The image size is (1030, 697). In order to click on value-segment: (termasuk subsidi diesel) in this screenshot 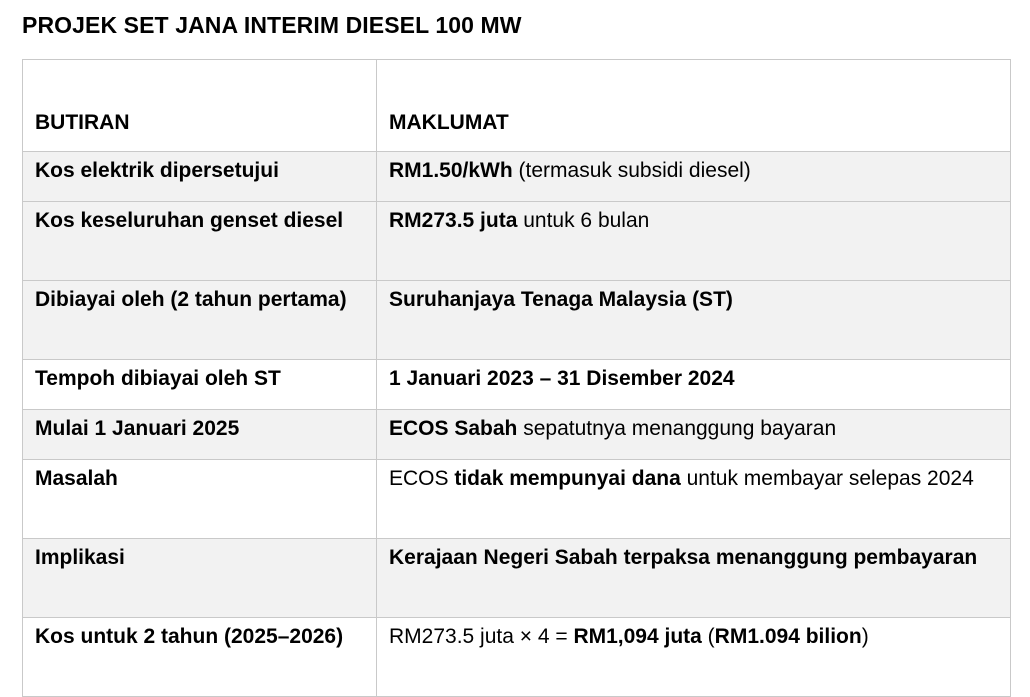, I will do `click(631, 170)`.